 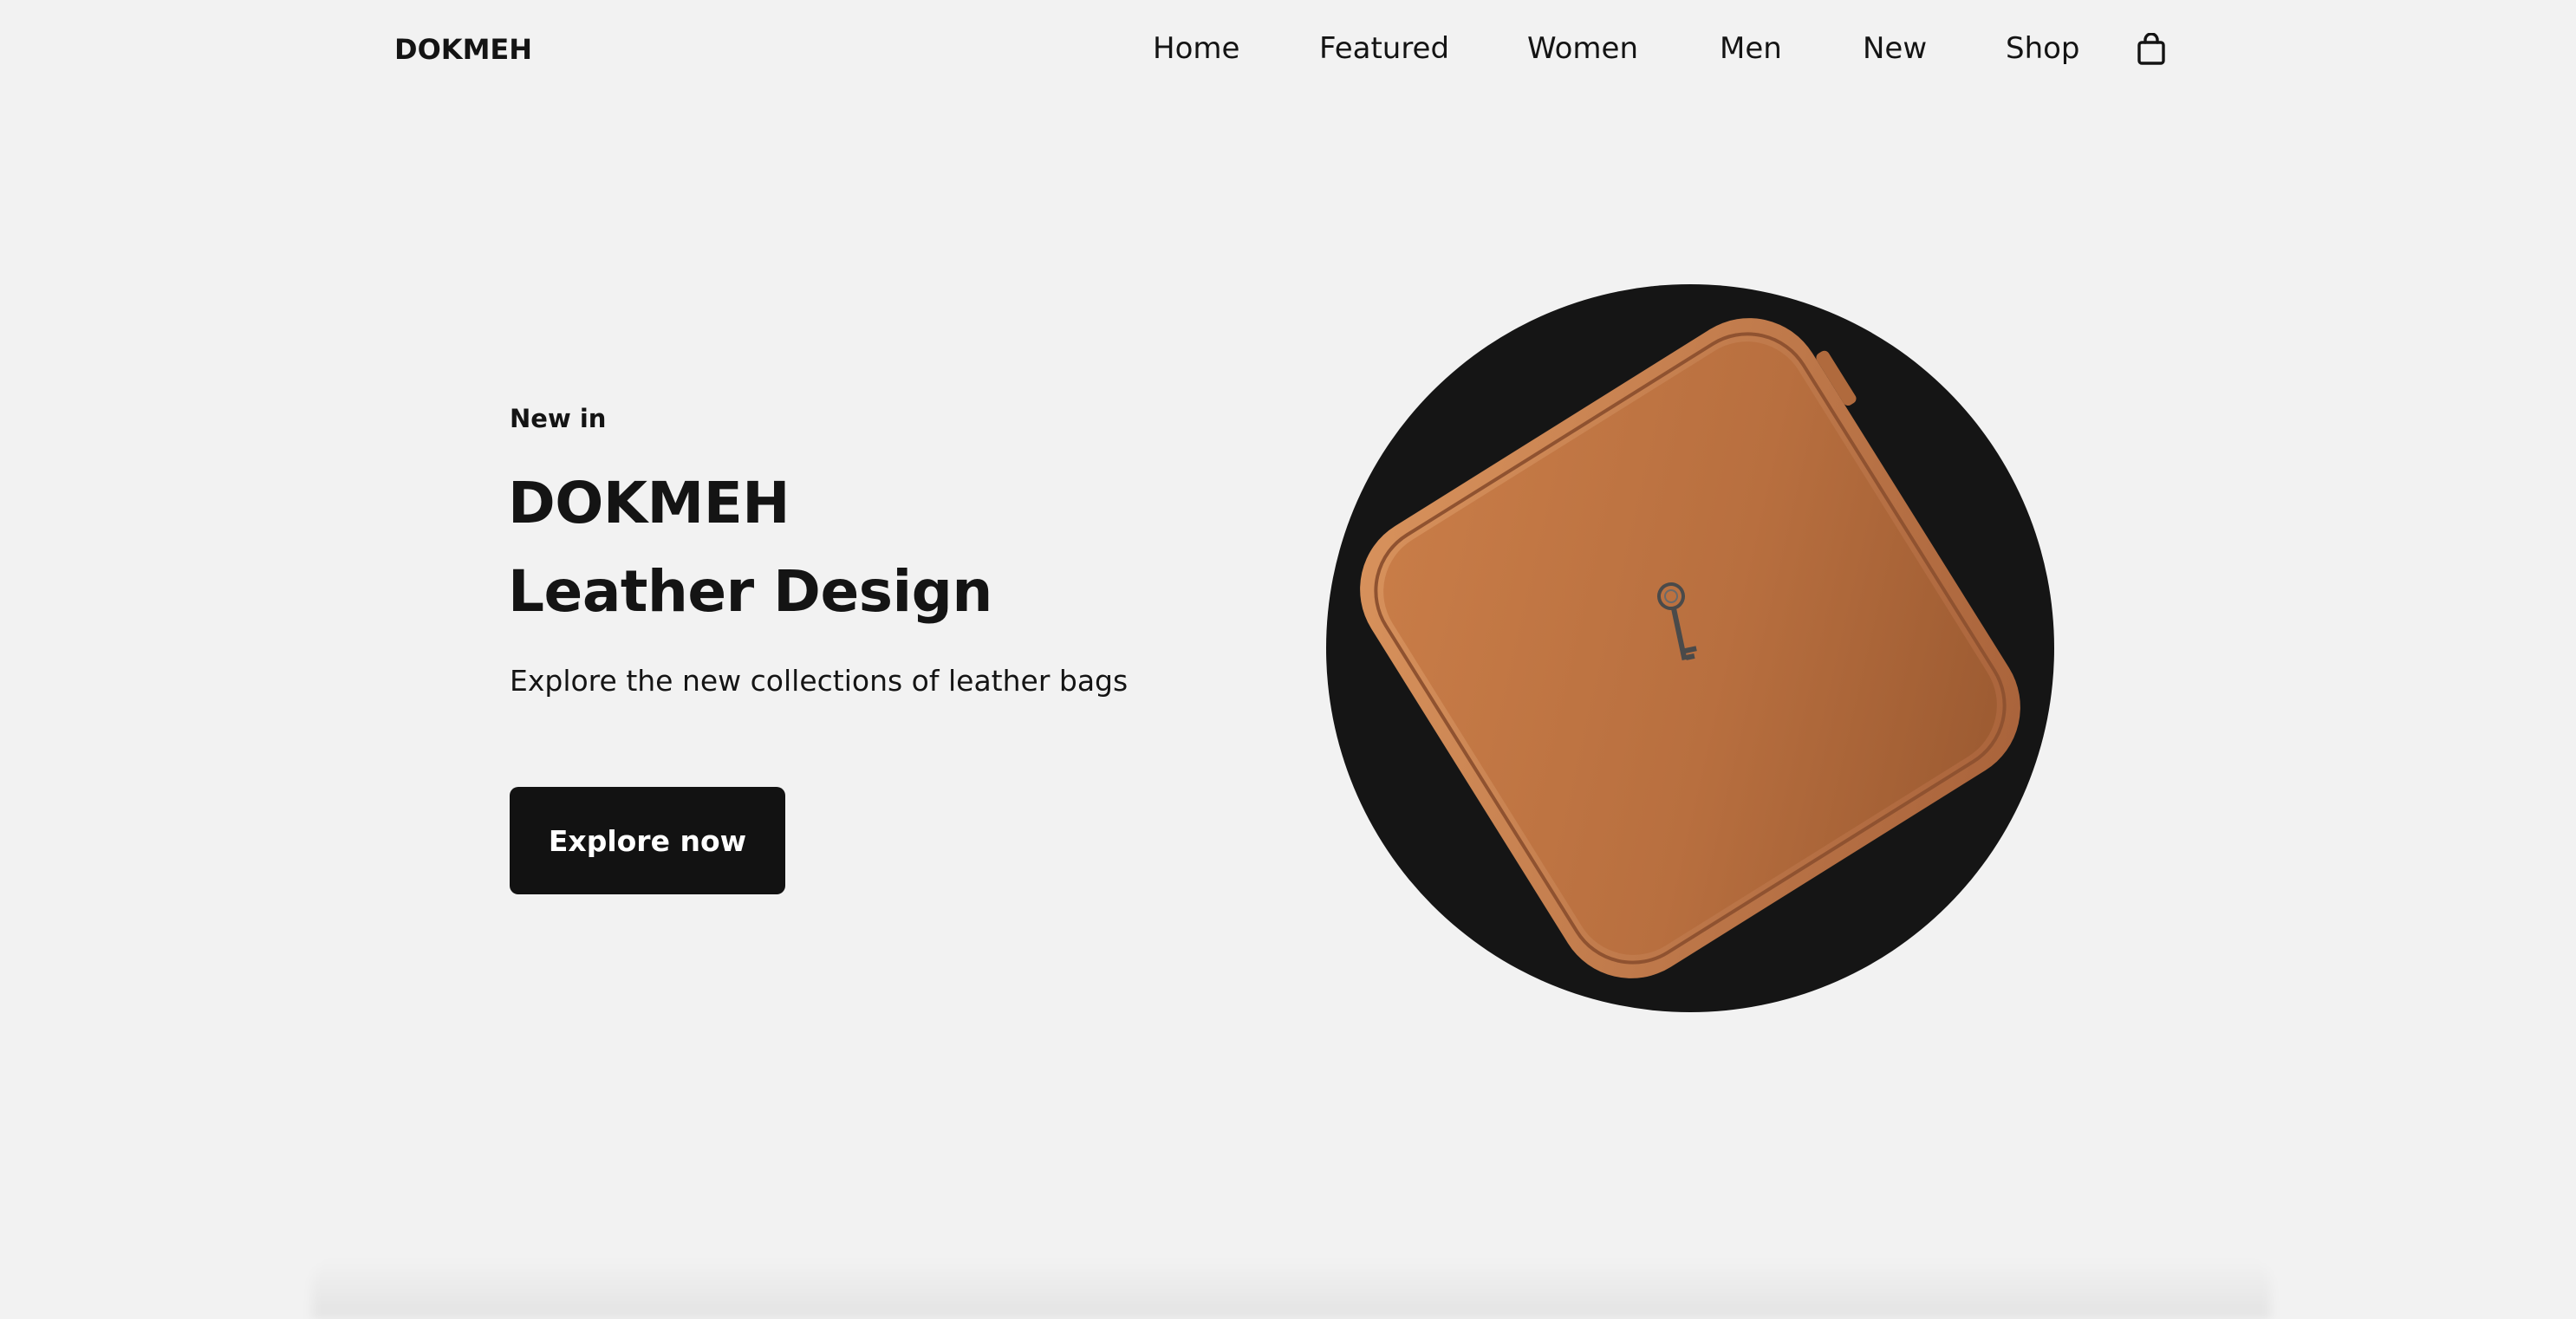 I want to click on hero-kicker: New in, so click(x=558, y=418).